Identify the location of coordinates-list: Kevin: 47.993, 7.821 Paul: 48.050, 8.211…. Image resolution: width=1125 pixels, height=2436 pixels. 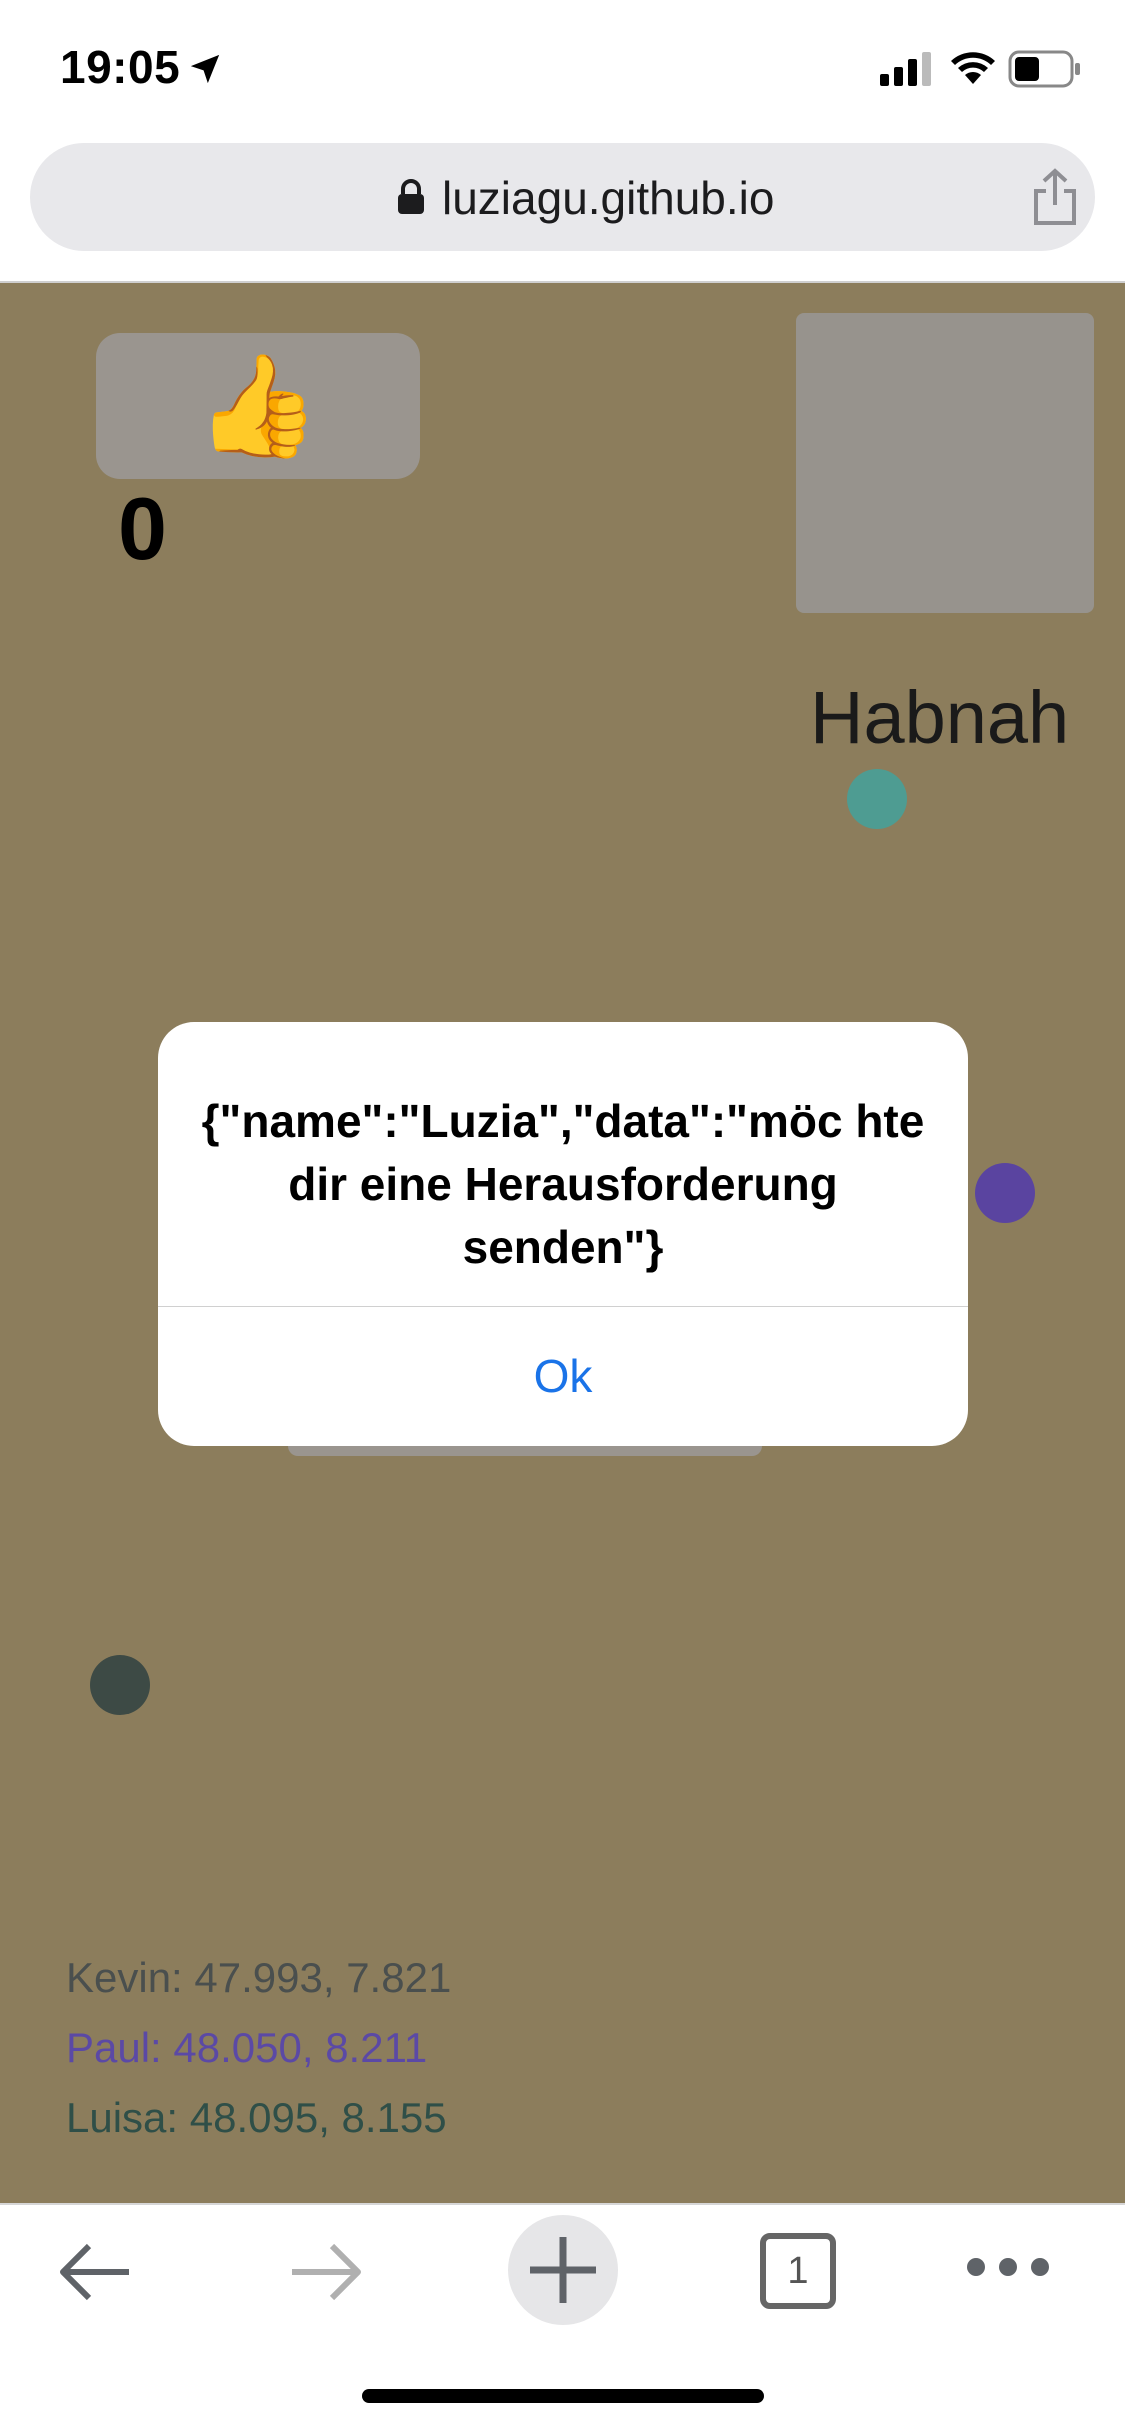
(258, 2048).